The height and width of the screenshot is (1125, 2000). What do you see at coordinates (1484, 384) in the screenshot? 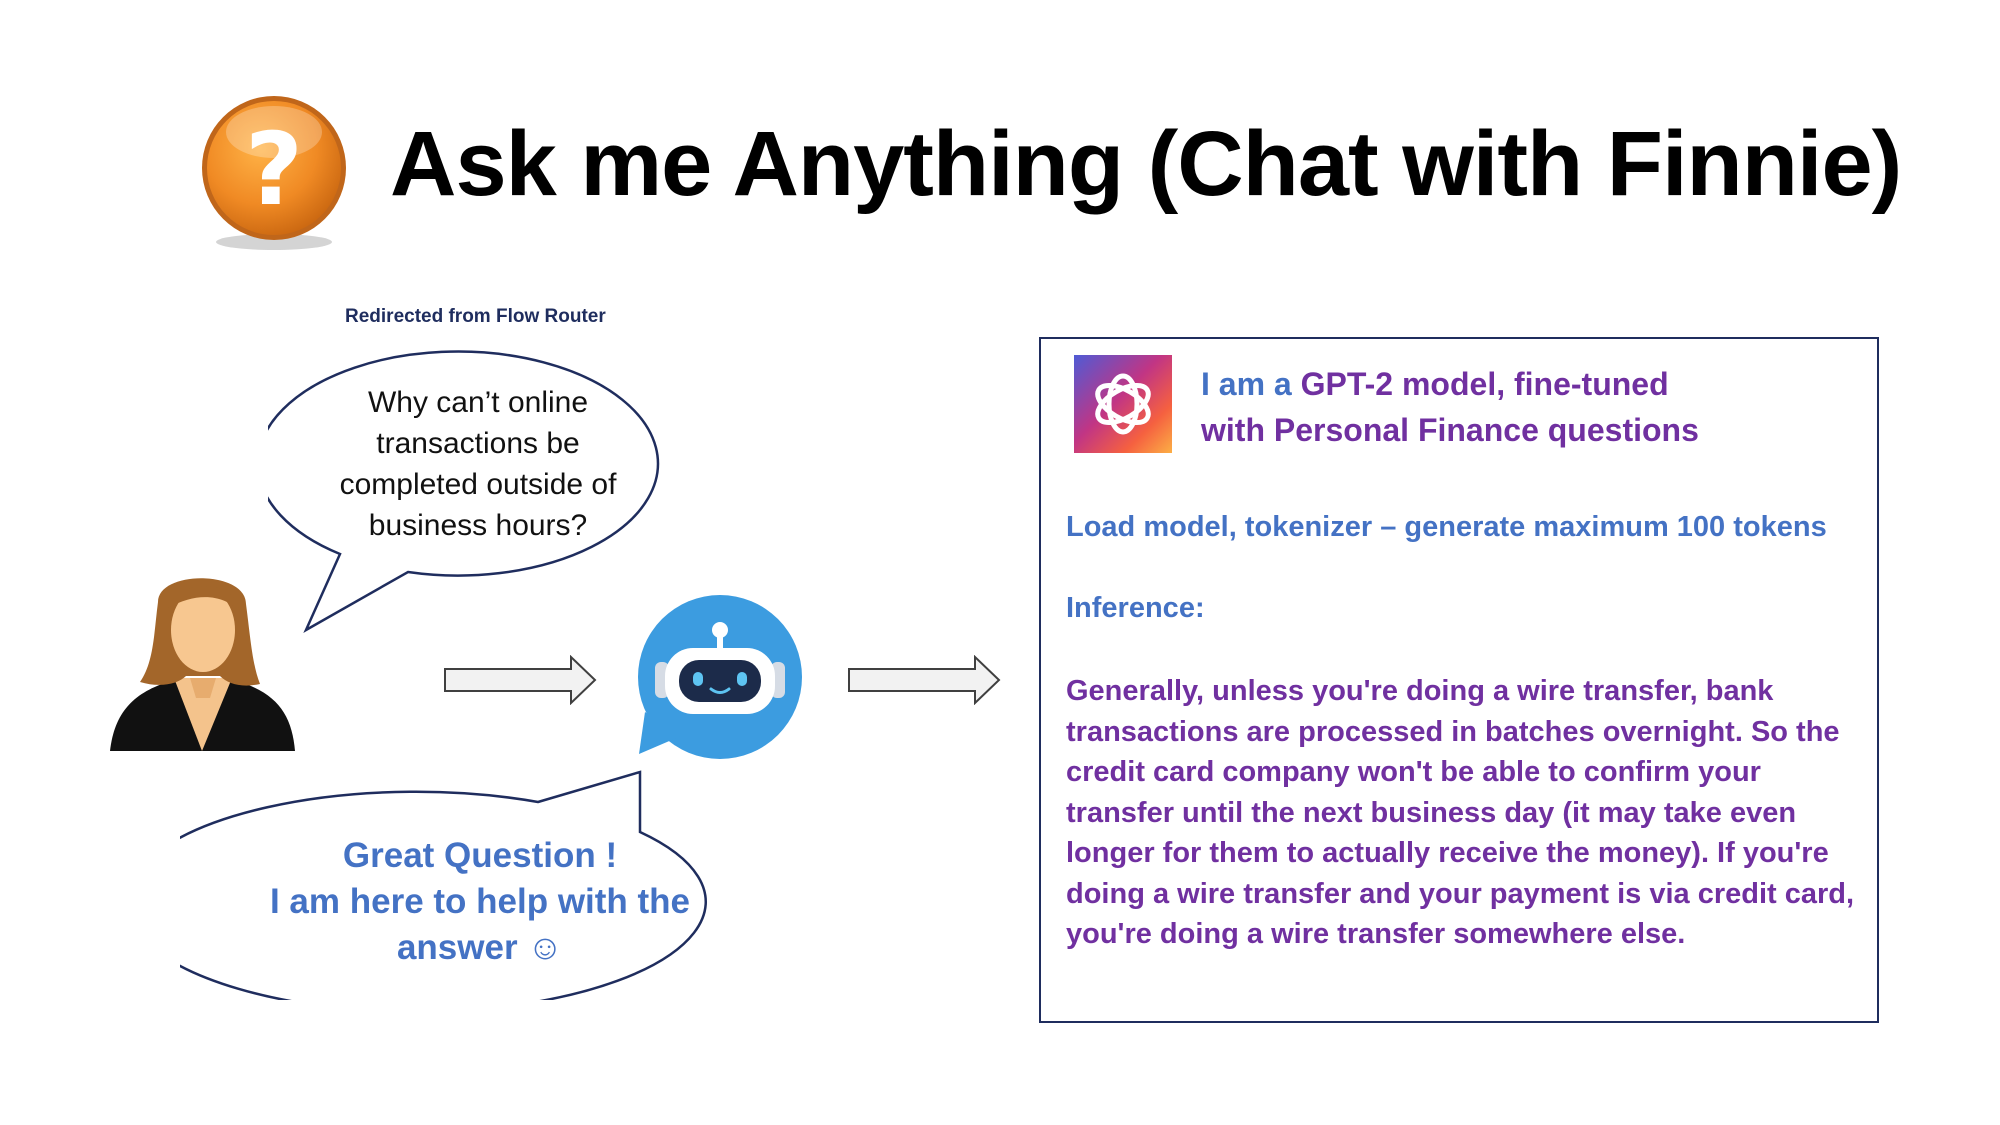
I see `panel-heading-part-2: GPT-2 model, fine-tuned` at bounding box center [1484, 384].